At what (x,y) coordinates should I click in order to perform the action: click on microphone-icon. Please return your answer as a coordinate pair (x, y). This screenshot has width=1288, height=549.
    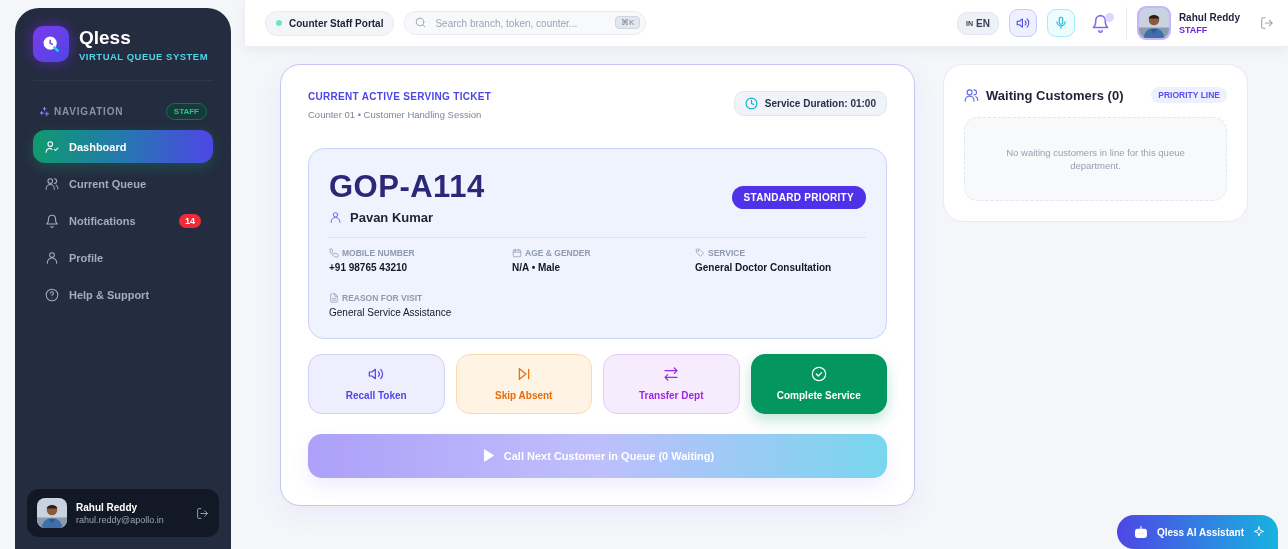
    Looking at the image, I should click on (1060, 23).